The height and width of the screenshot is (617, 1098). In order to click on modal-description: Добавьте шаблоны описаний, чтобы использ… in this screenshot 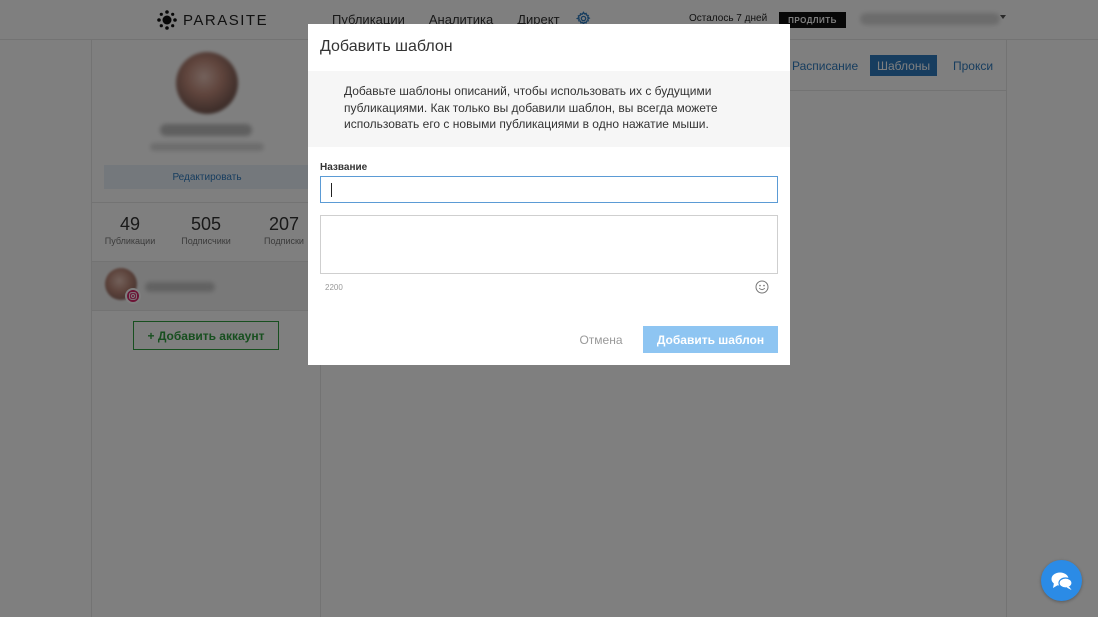, I will do `click(531, 107)`.